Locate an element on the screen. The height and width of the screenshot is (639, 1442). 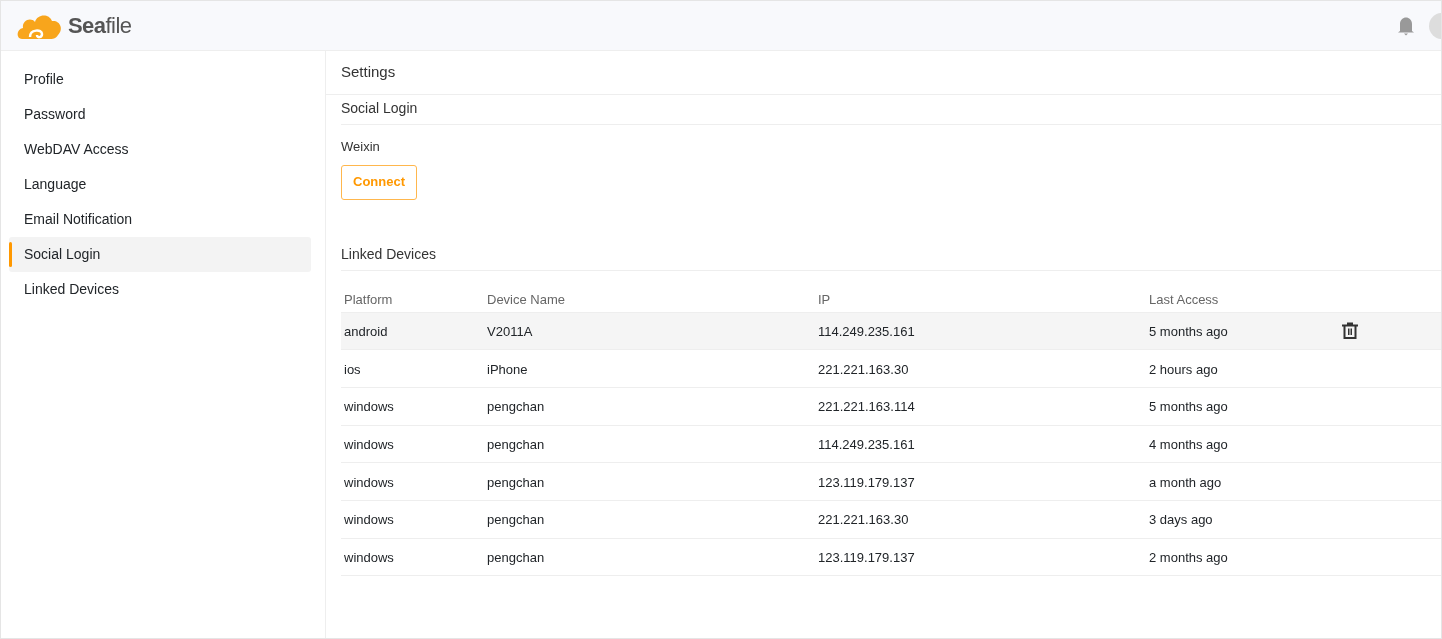
table-cell: V2011A is located at coordinates (510, 331).